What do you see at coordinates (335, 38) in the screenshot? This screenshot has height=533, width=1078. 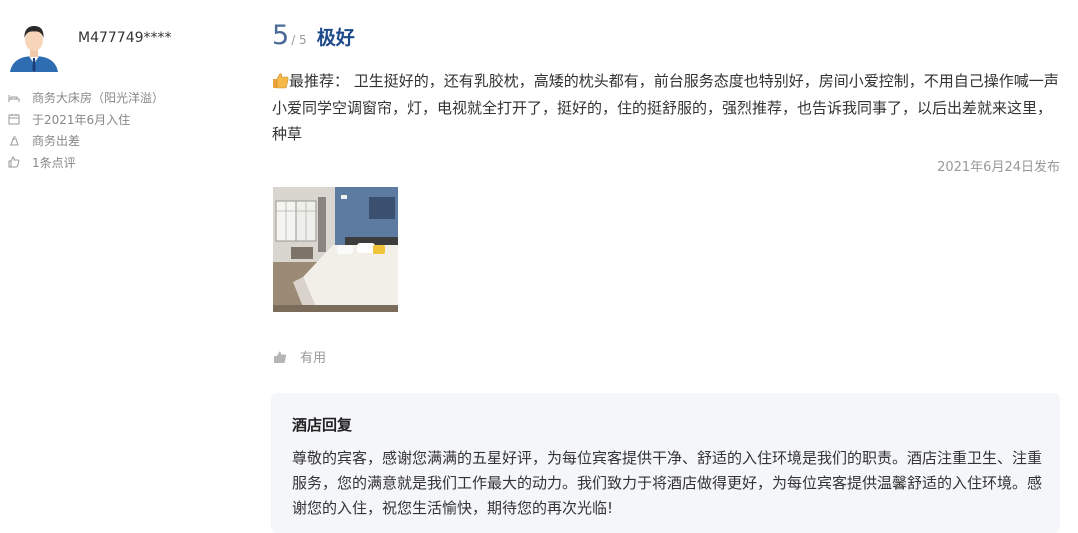 I see `score-label: 极好` at bounding box center [335, 38].